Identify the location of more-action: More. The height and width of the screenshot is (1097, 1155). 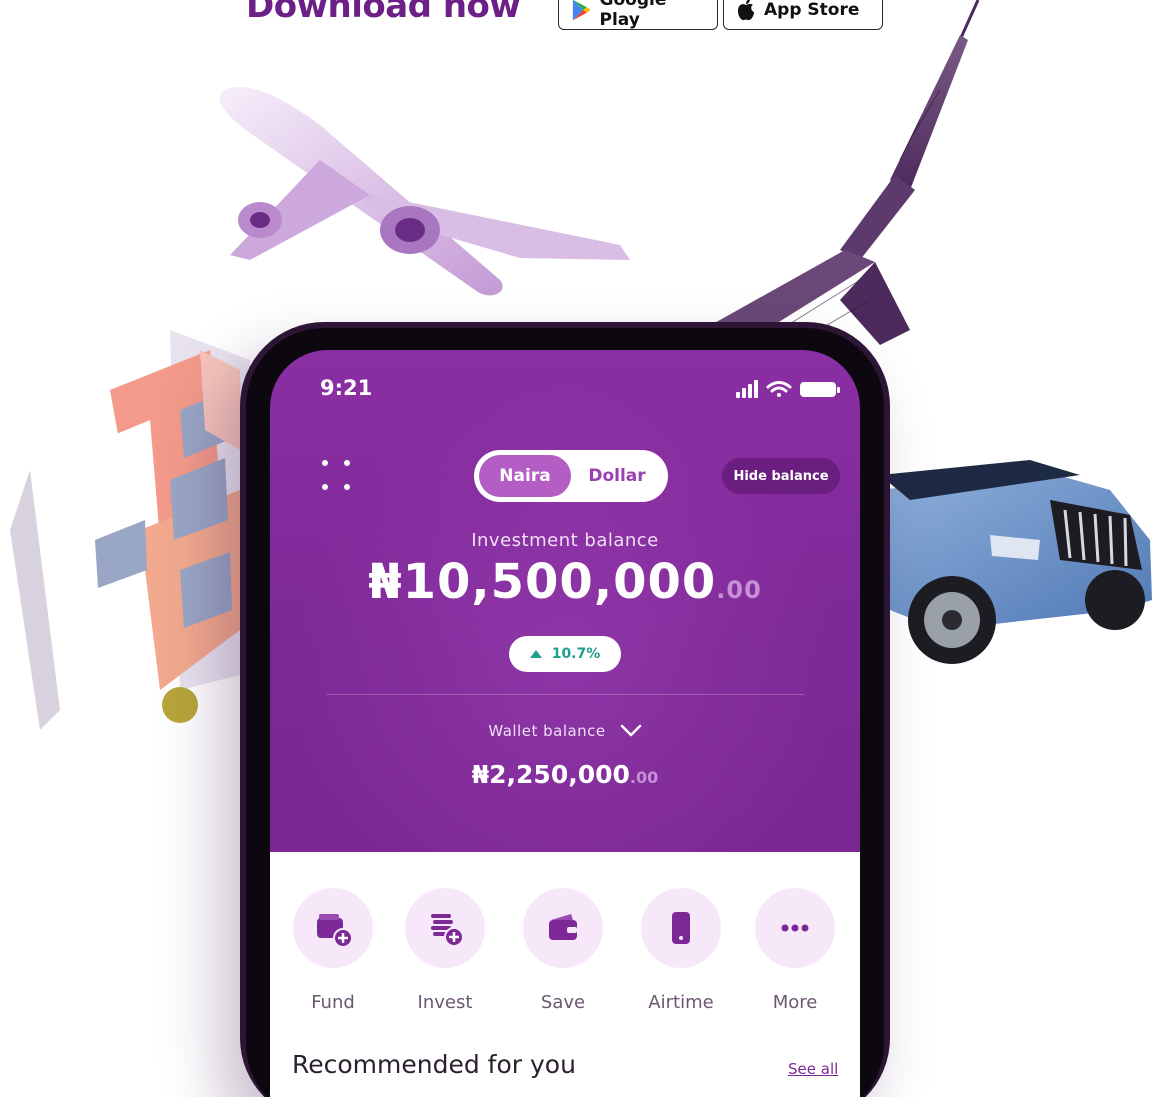
(795, 950).